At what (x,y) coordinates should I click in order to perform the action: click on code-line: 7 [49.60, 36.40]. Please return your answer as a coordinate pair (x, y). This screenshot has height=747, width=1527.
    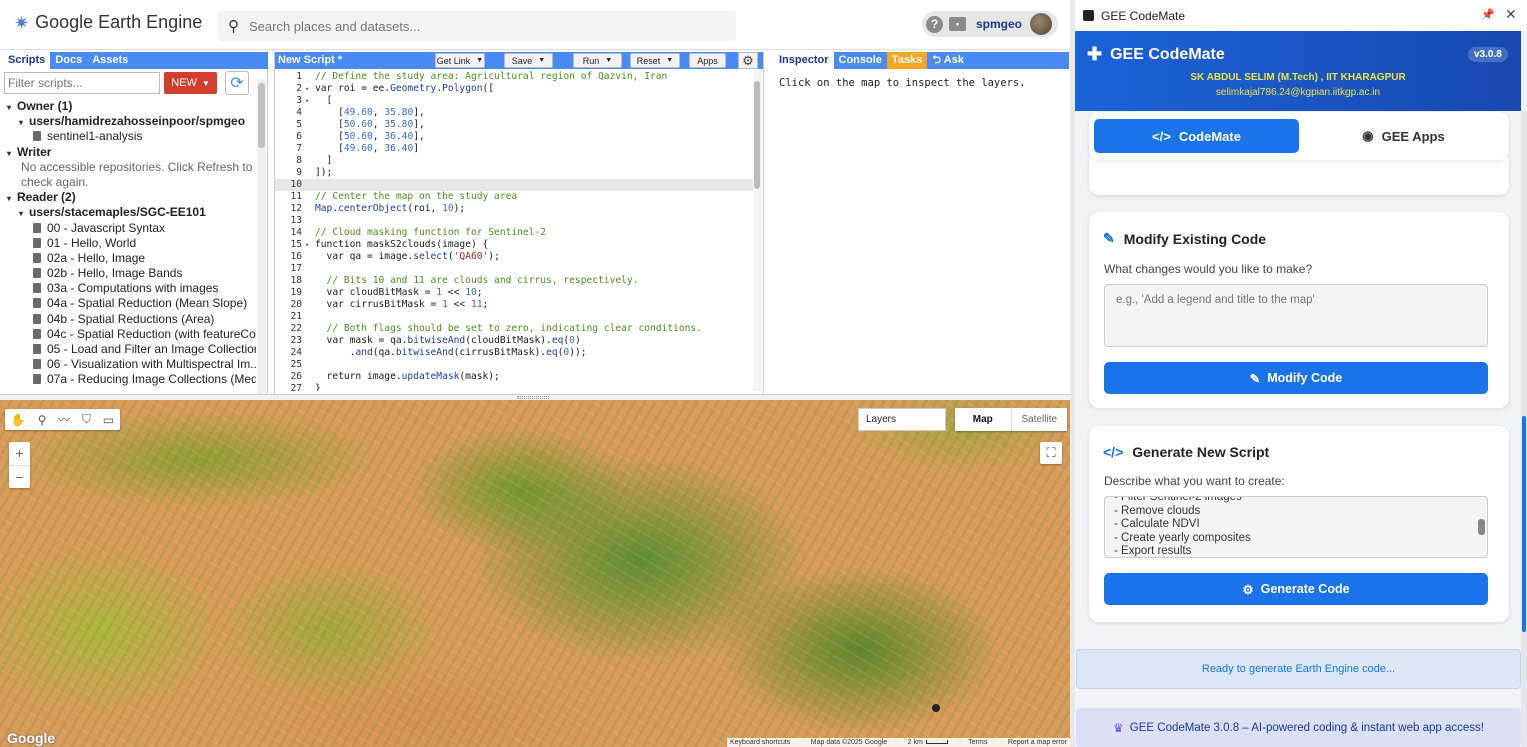
    Looking at the image, I should click on (514, 149).